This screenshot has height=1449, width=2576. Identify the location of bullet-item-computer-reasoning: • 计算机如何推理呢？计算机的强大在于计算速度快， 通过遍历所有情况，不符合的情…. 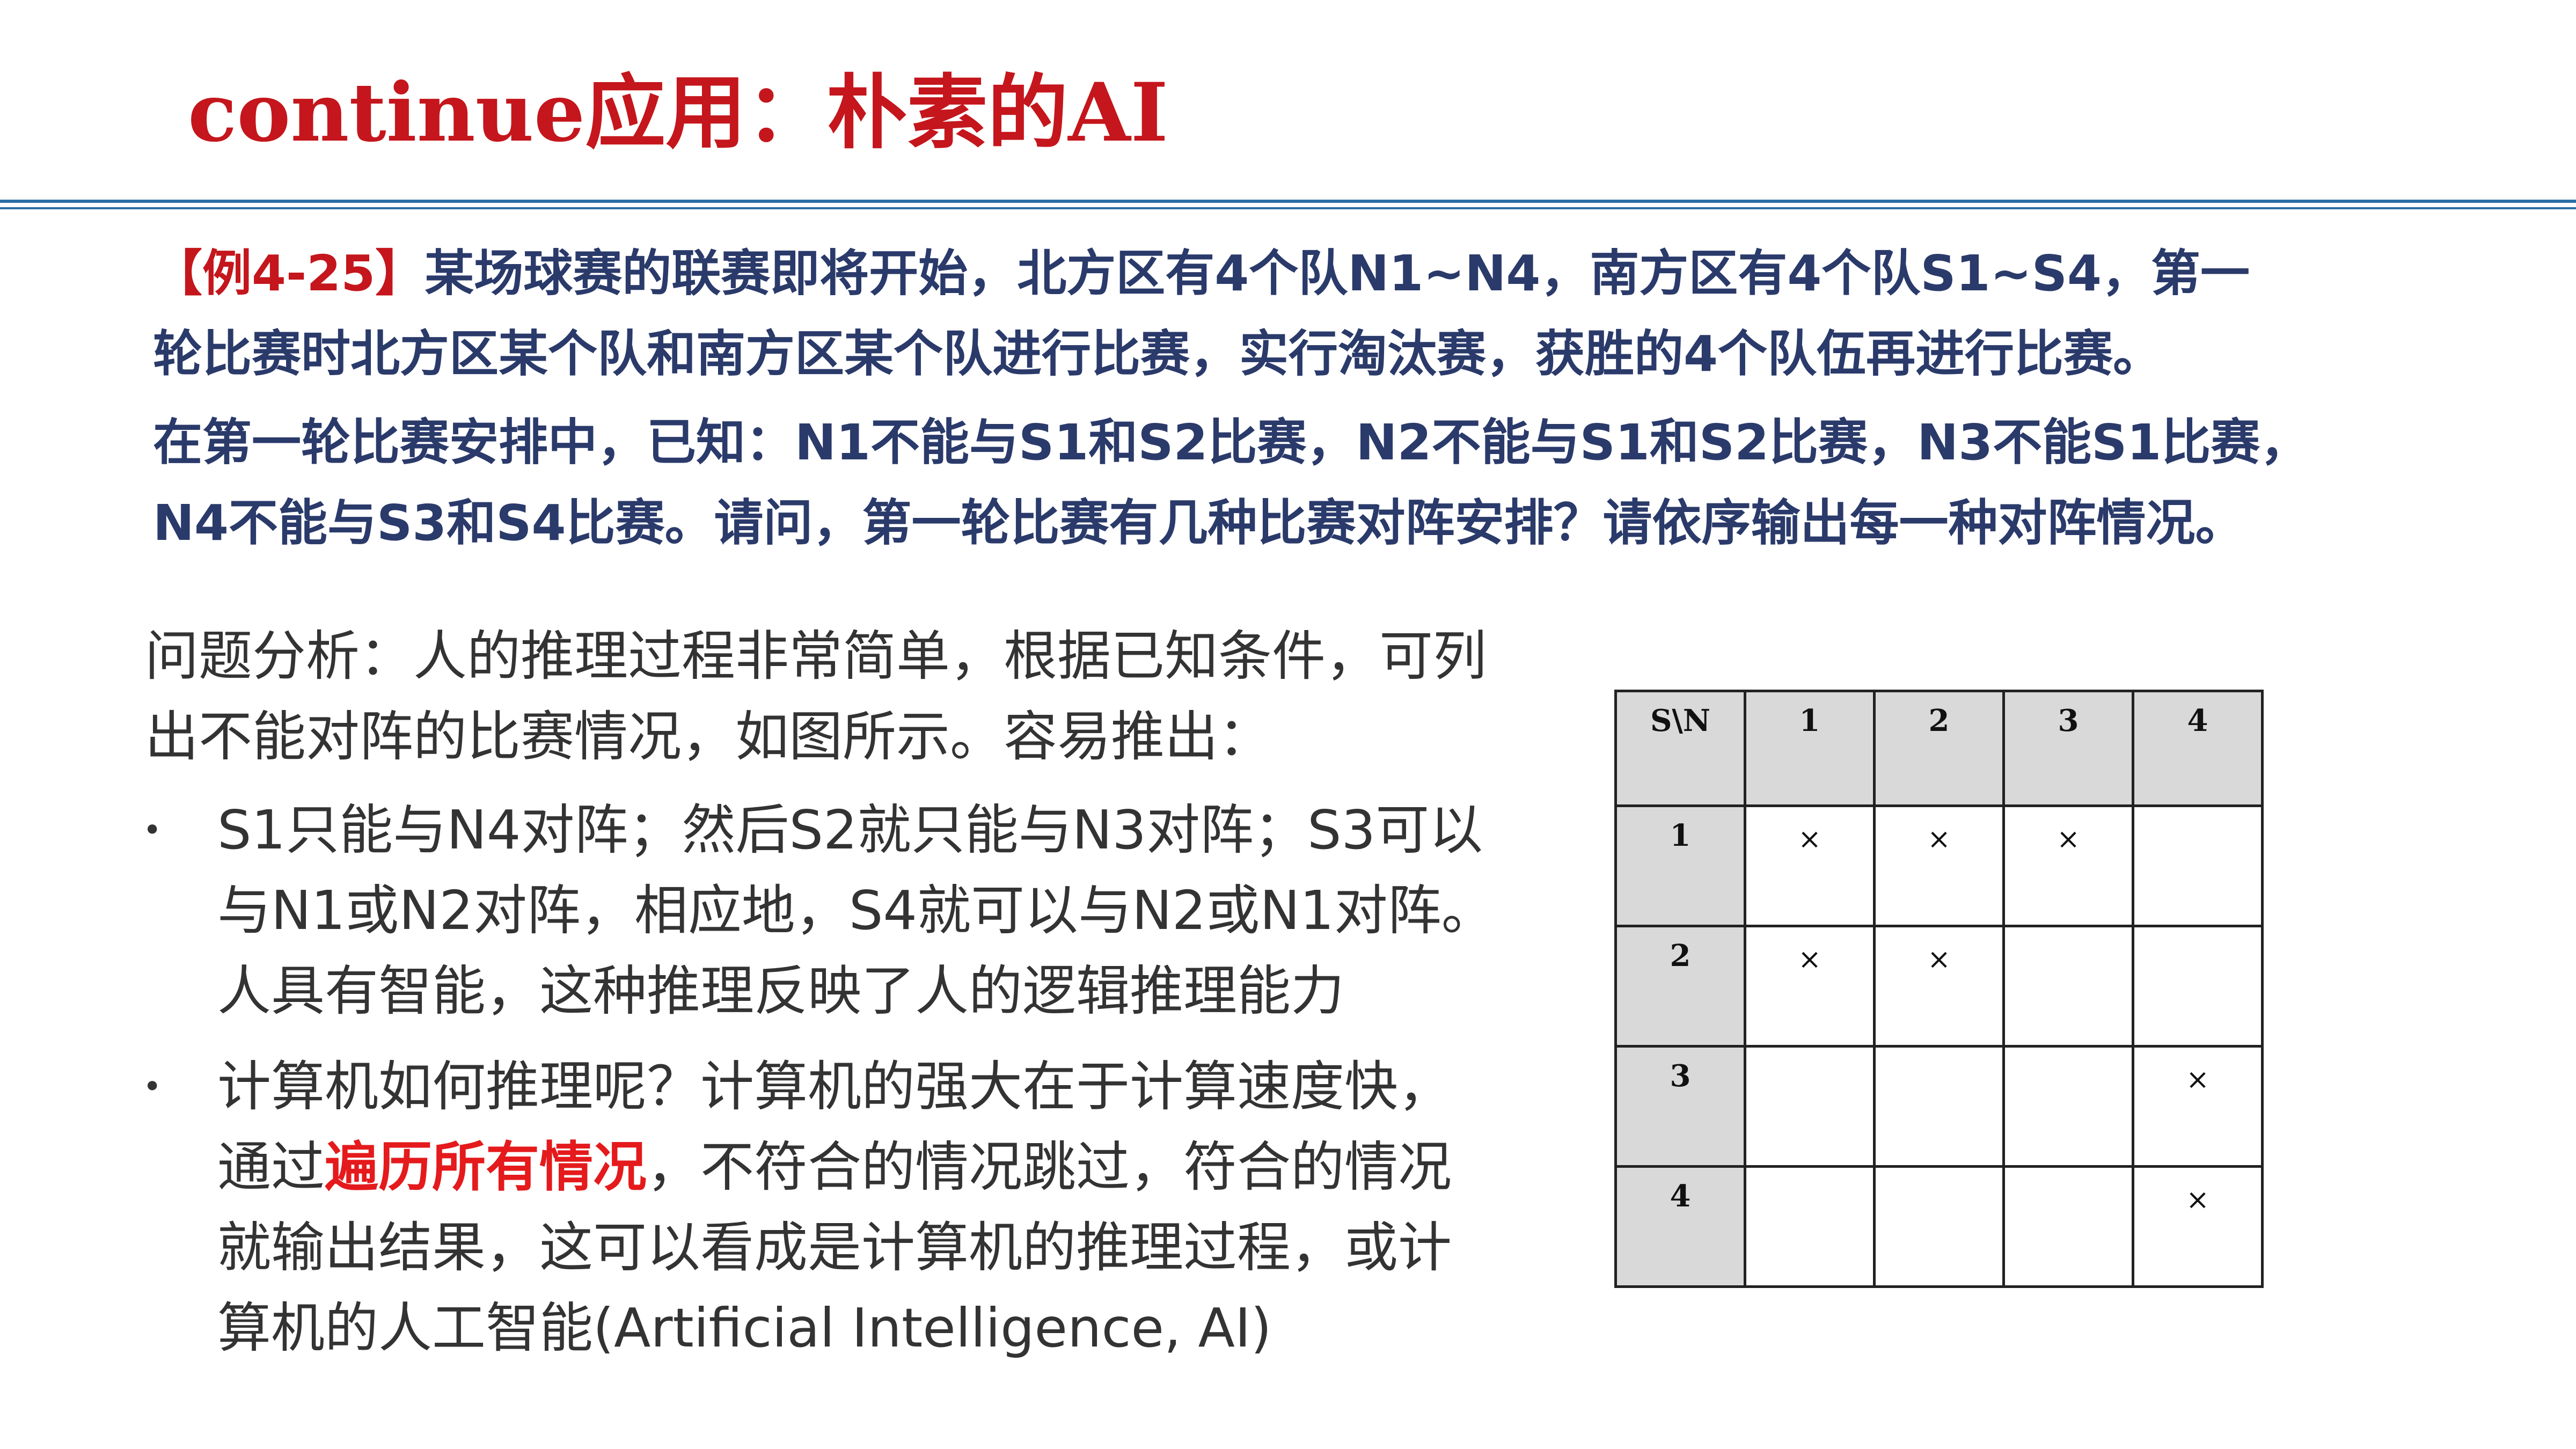
(831, 1207).